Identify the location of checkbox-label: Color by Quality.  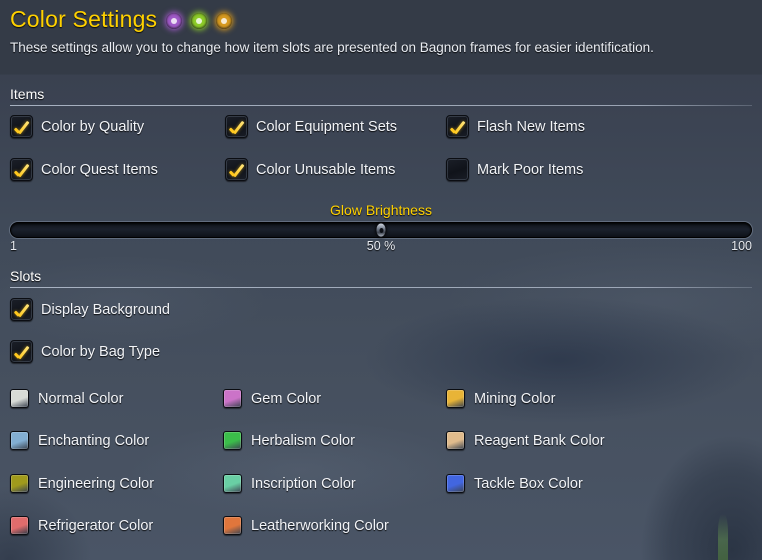
(93, 126).